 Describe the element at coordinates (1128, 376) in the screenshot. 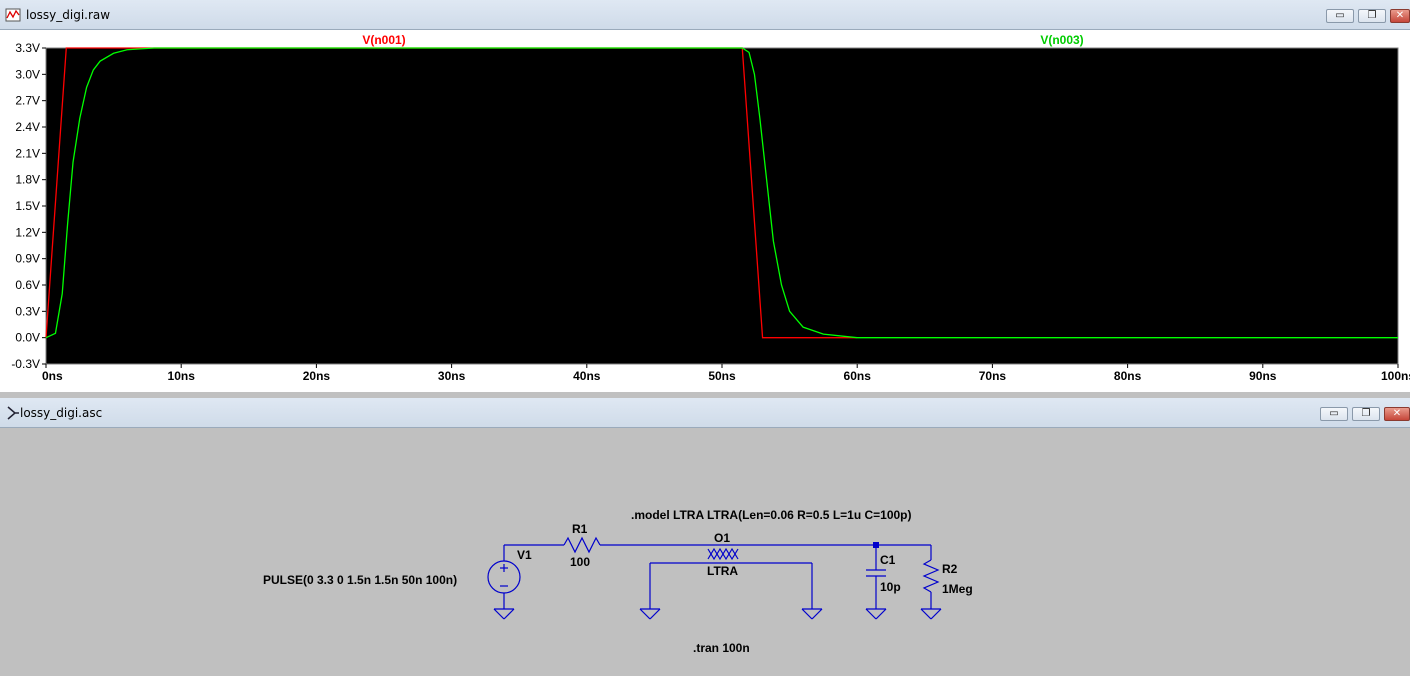

I see `x-tick-label: 80ns` at that location.